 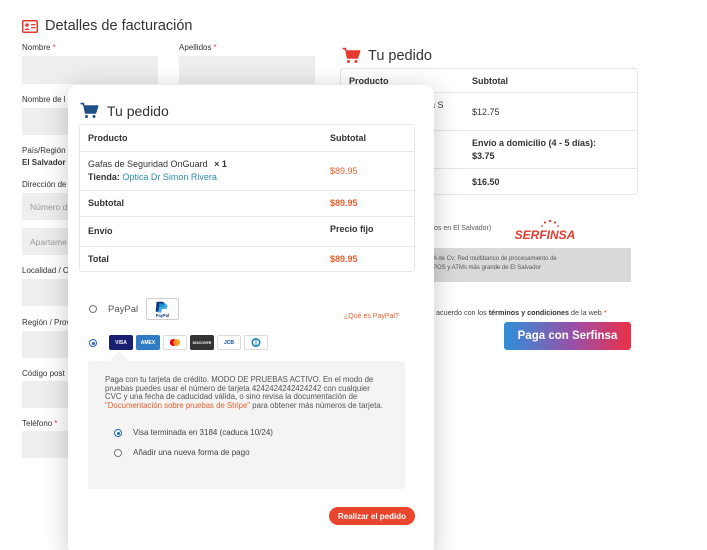 What do you see at coordinates (44, 150) in the screenshot?
I see `label-pais: País/Región` at bounding box center [44, 150].